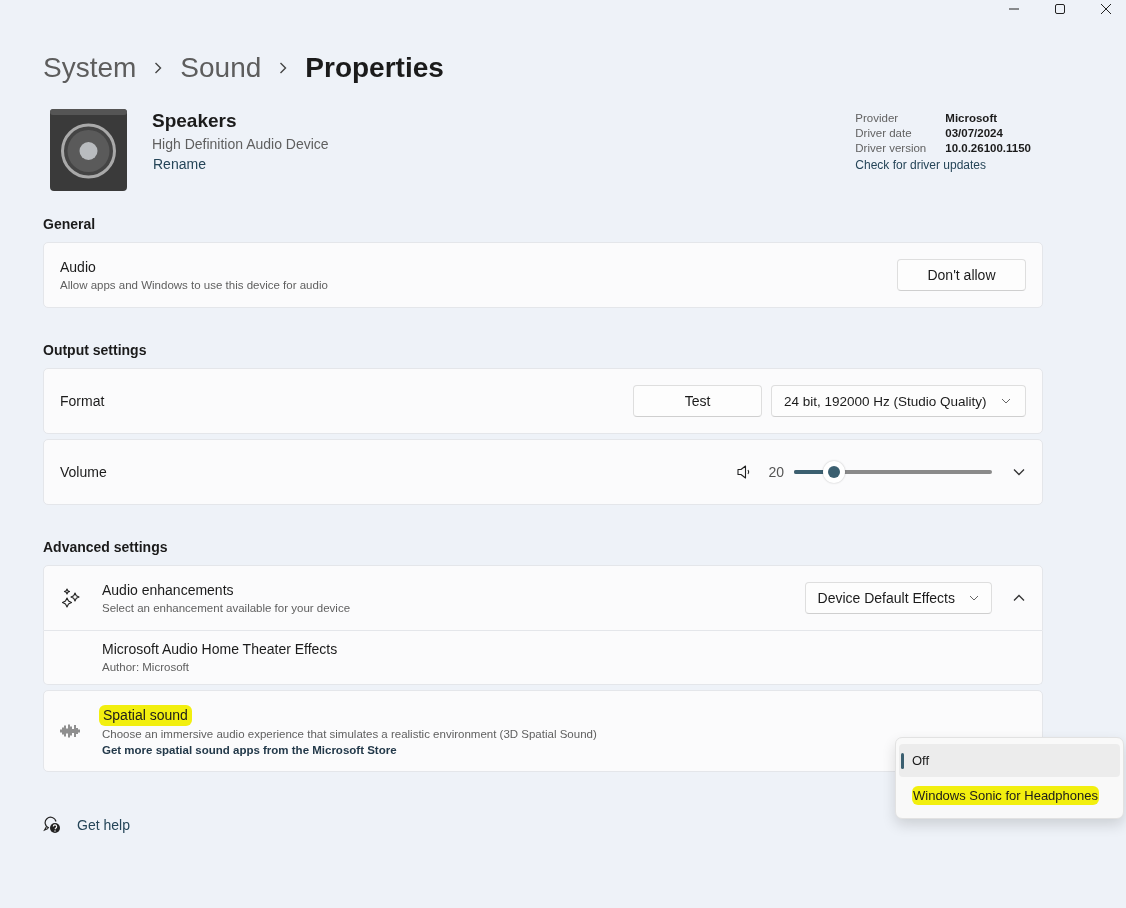  Describe the element at coordinates (833, 472) in the screenshot. I see `slider-thumb` at that location.